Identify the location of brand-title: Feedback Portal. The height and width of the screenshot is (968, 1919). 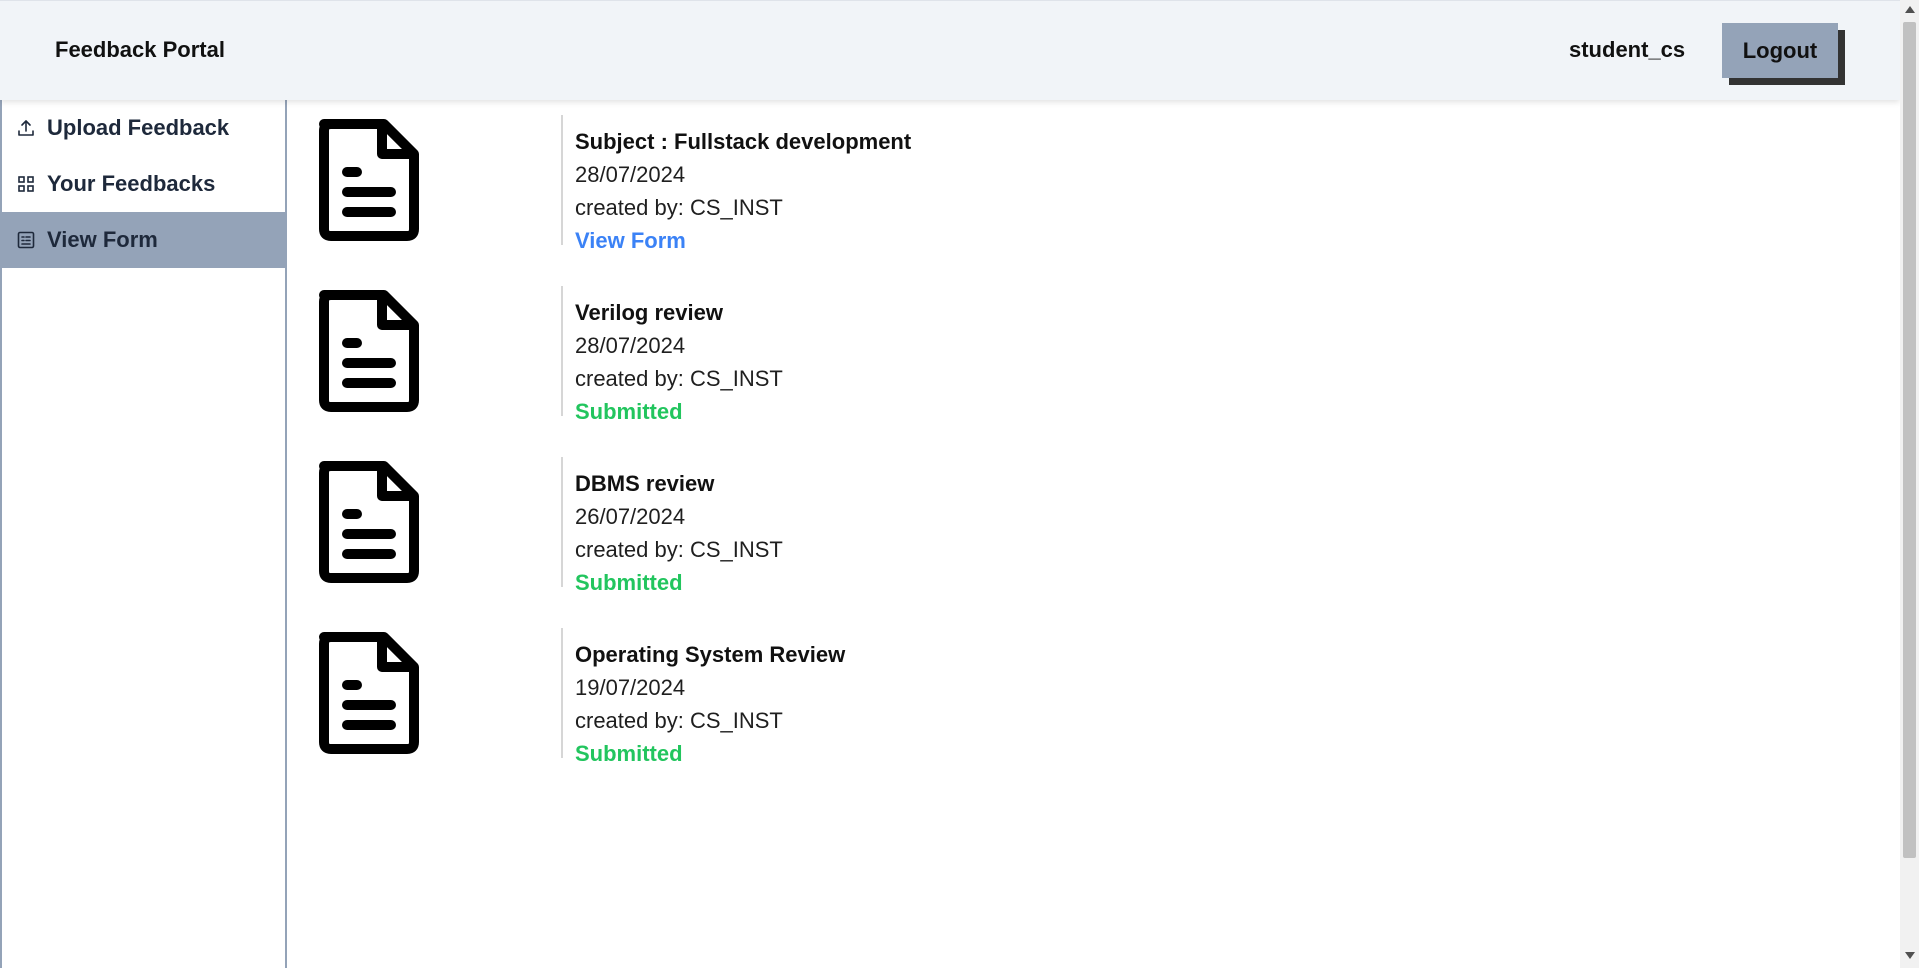
(140, 49).